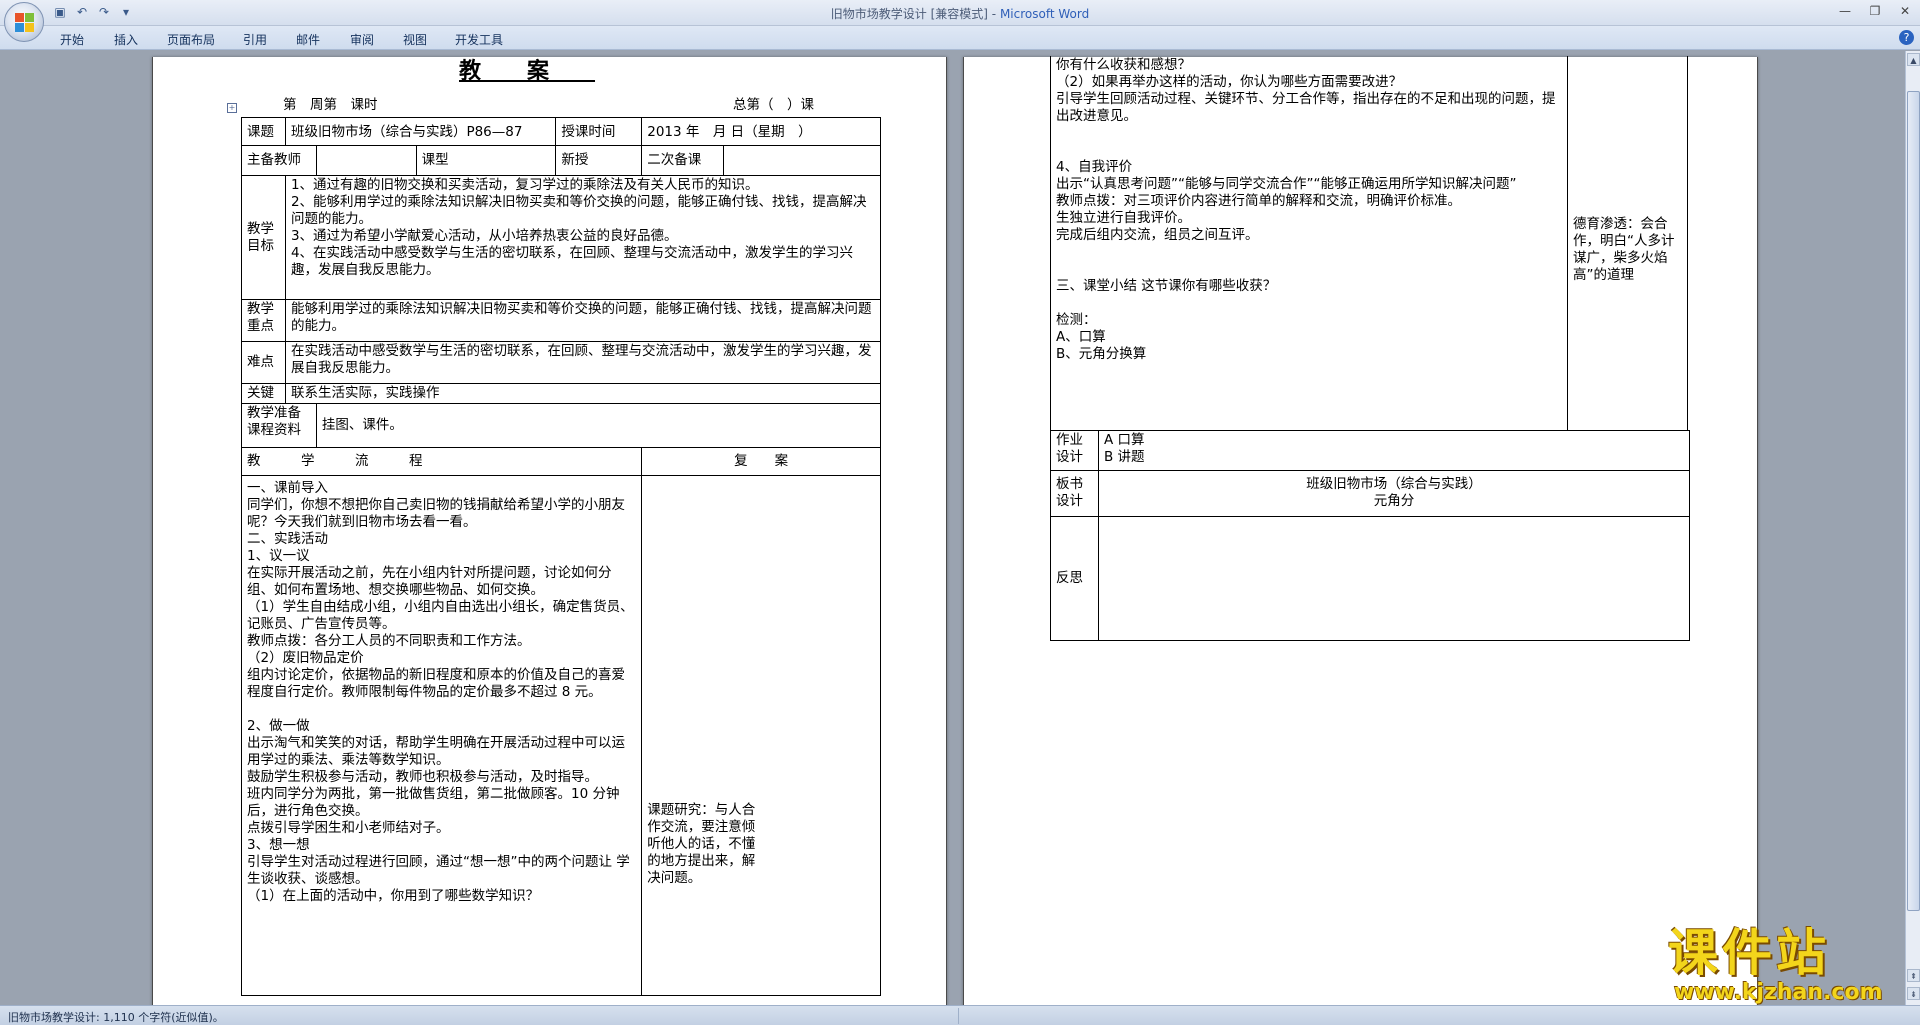  I want to click on table-move-handle-icon: +, so click(232, 108).